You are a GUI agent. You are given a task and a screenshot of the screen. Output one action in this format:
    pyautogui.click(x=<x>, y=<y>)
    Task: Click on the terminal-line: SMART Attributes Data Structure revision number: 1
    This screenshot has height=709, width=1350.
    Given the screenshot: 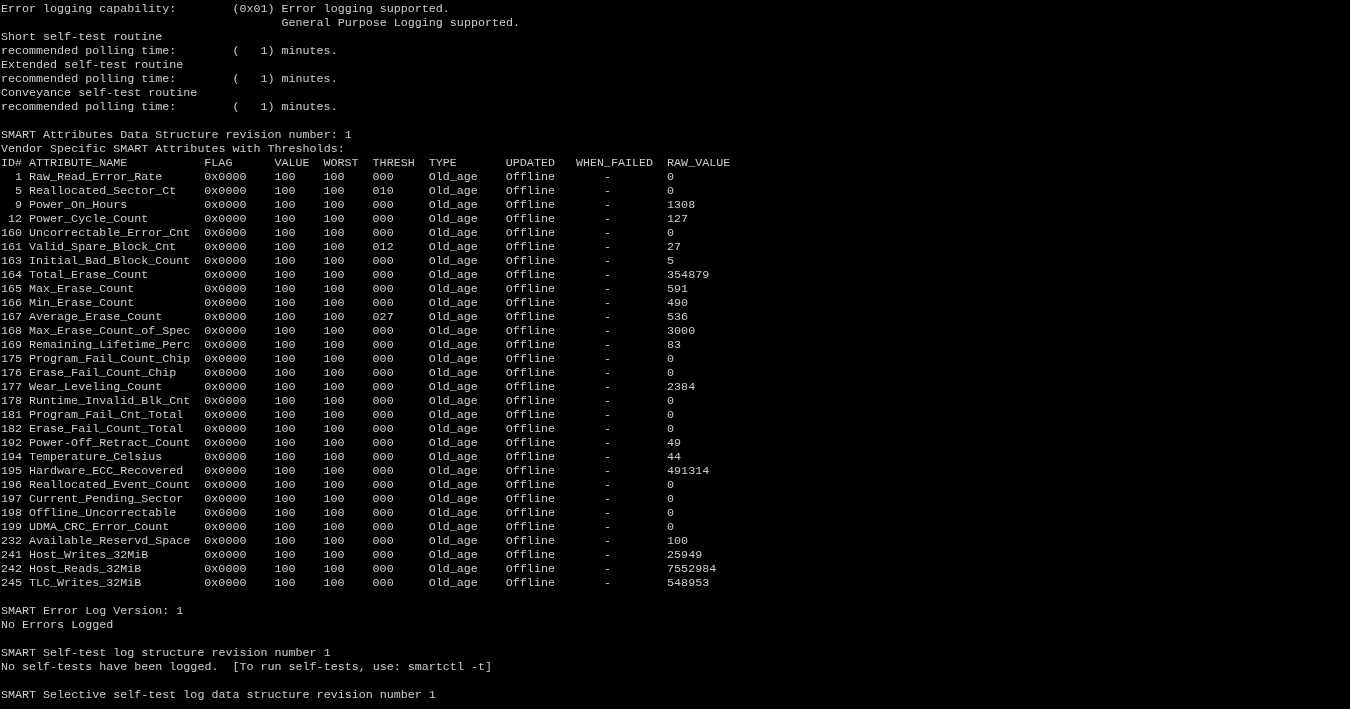 What is the action you would take?
    pyautogui.click(x=176, y=135)
    